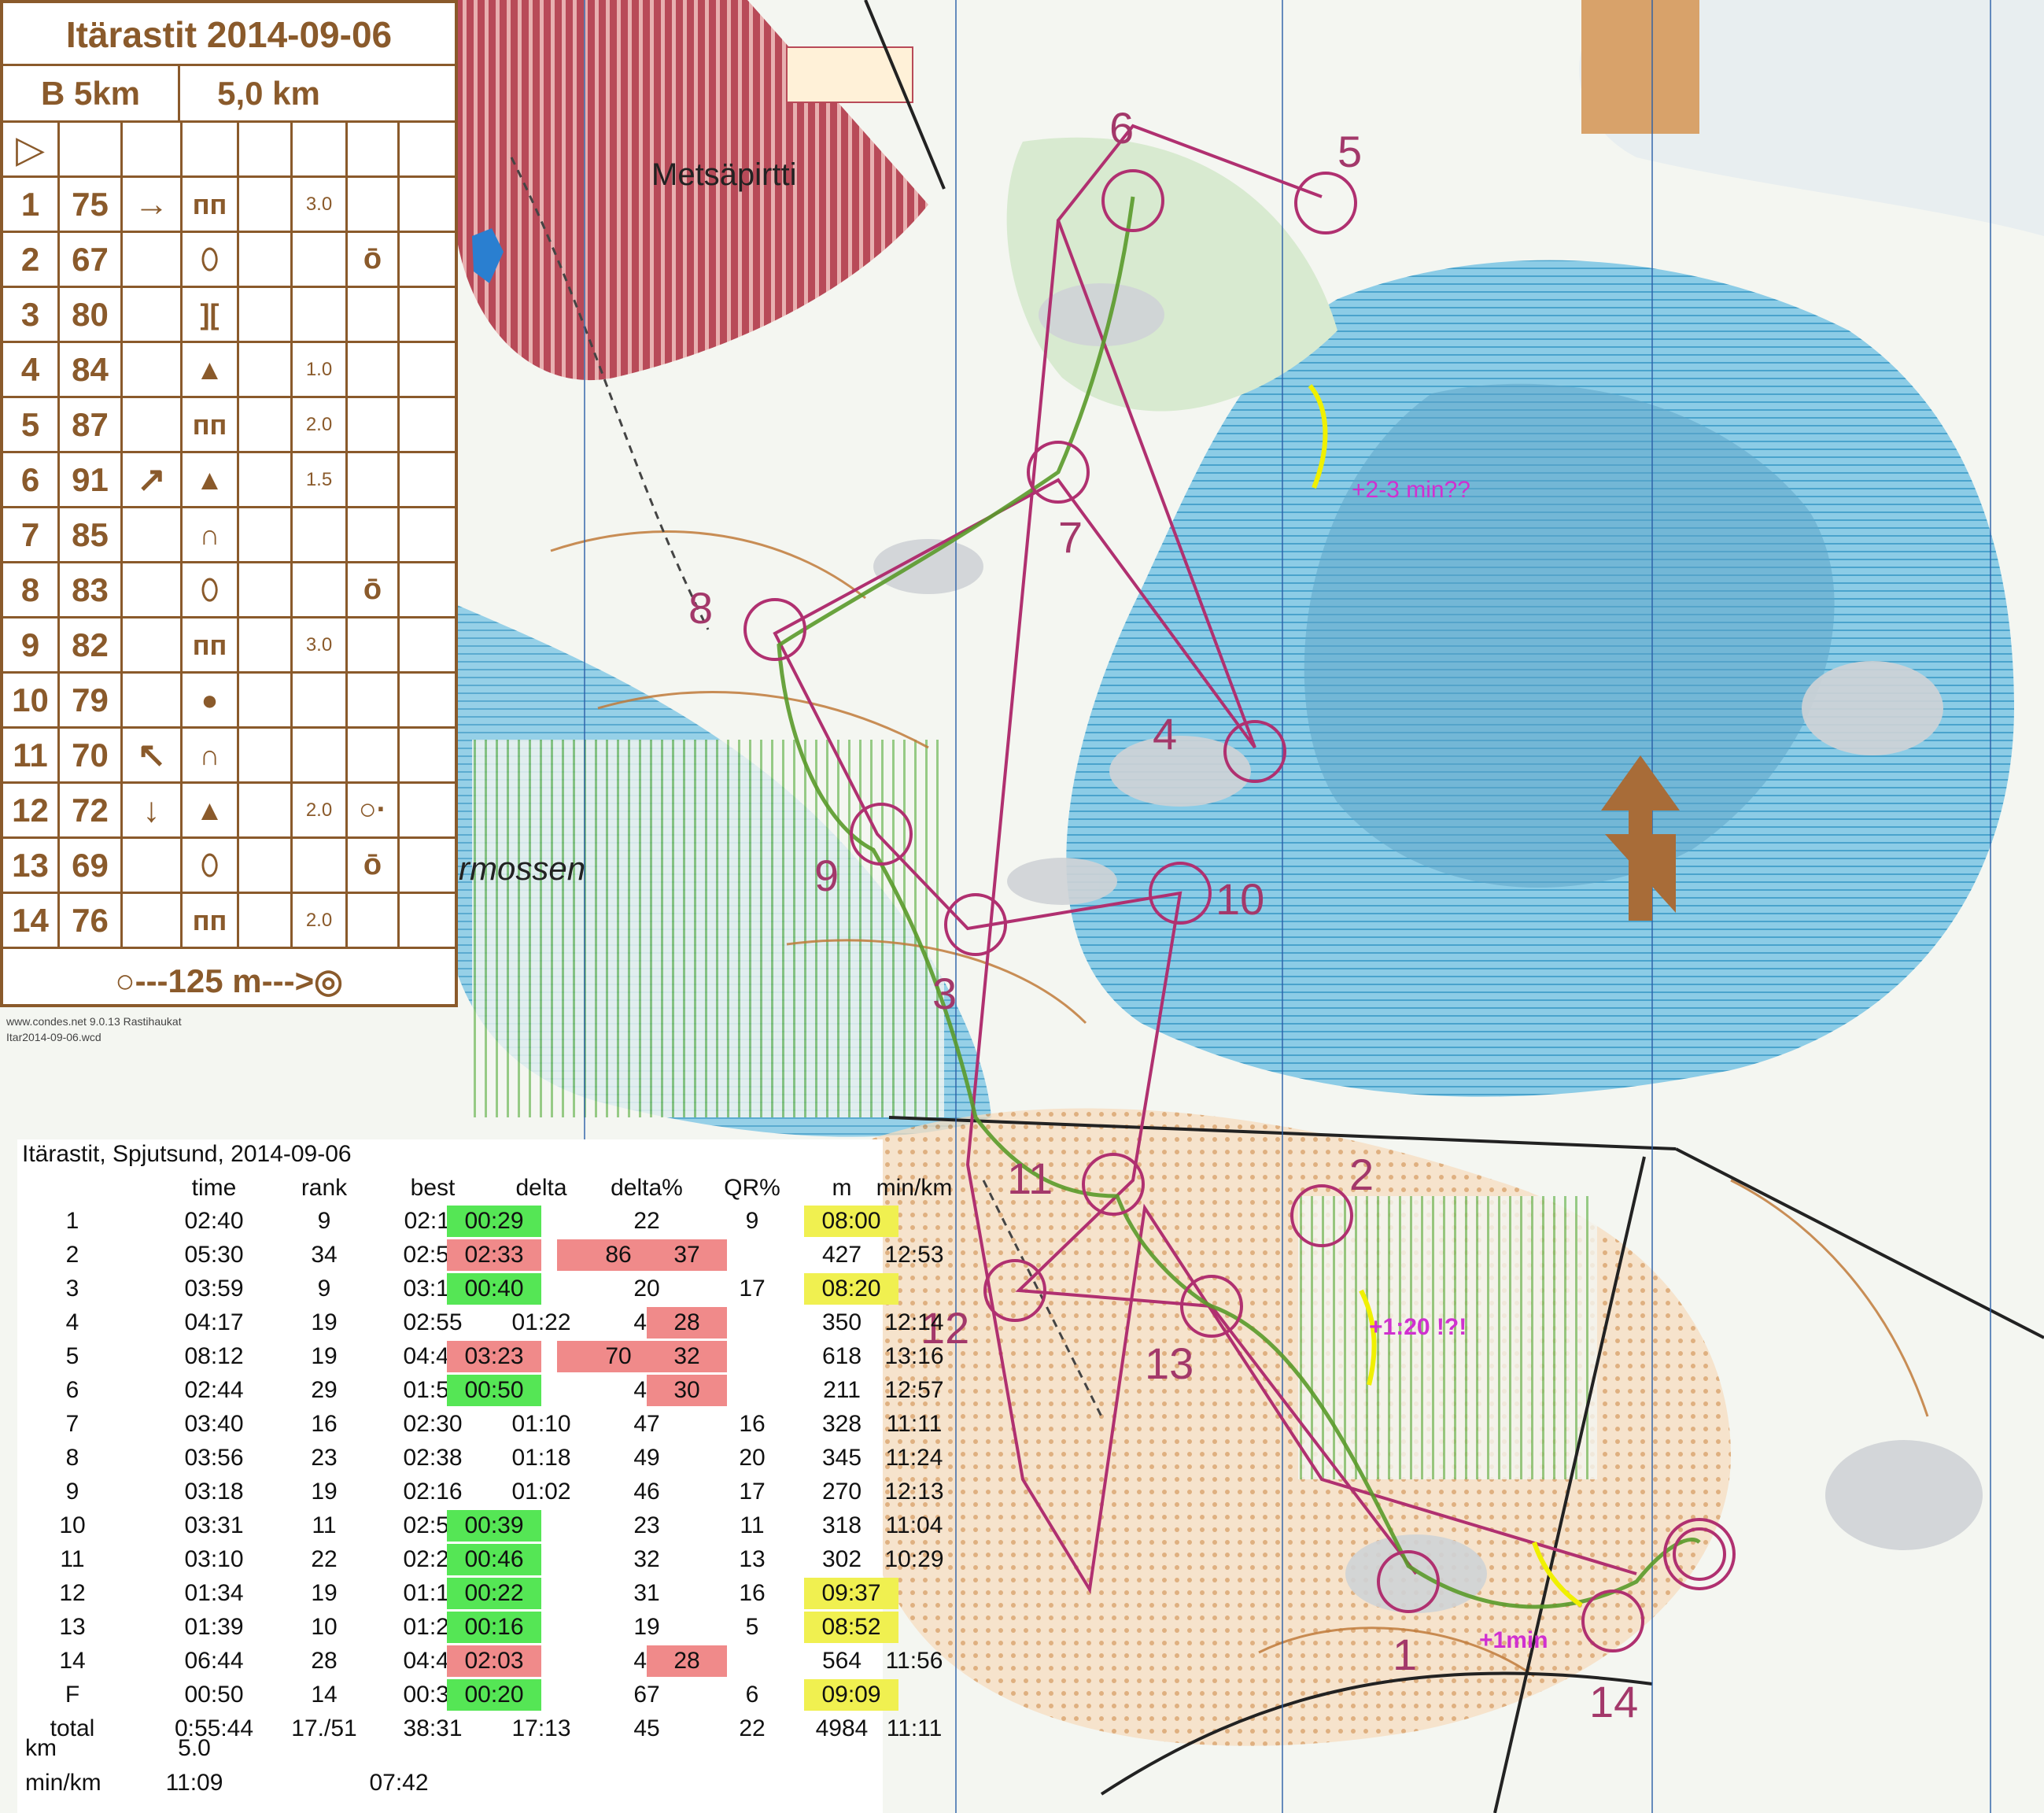 The height and width of the screenshot is (1813, 2044). What do you see at coordinates (31, 920) in the screenshot?
I see `card-control-number: 14` at bounding box center [31, 920].